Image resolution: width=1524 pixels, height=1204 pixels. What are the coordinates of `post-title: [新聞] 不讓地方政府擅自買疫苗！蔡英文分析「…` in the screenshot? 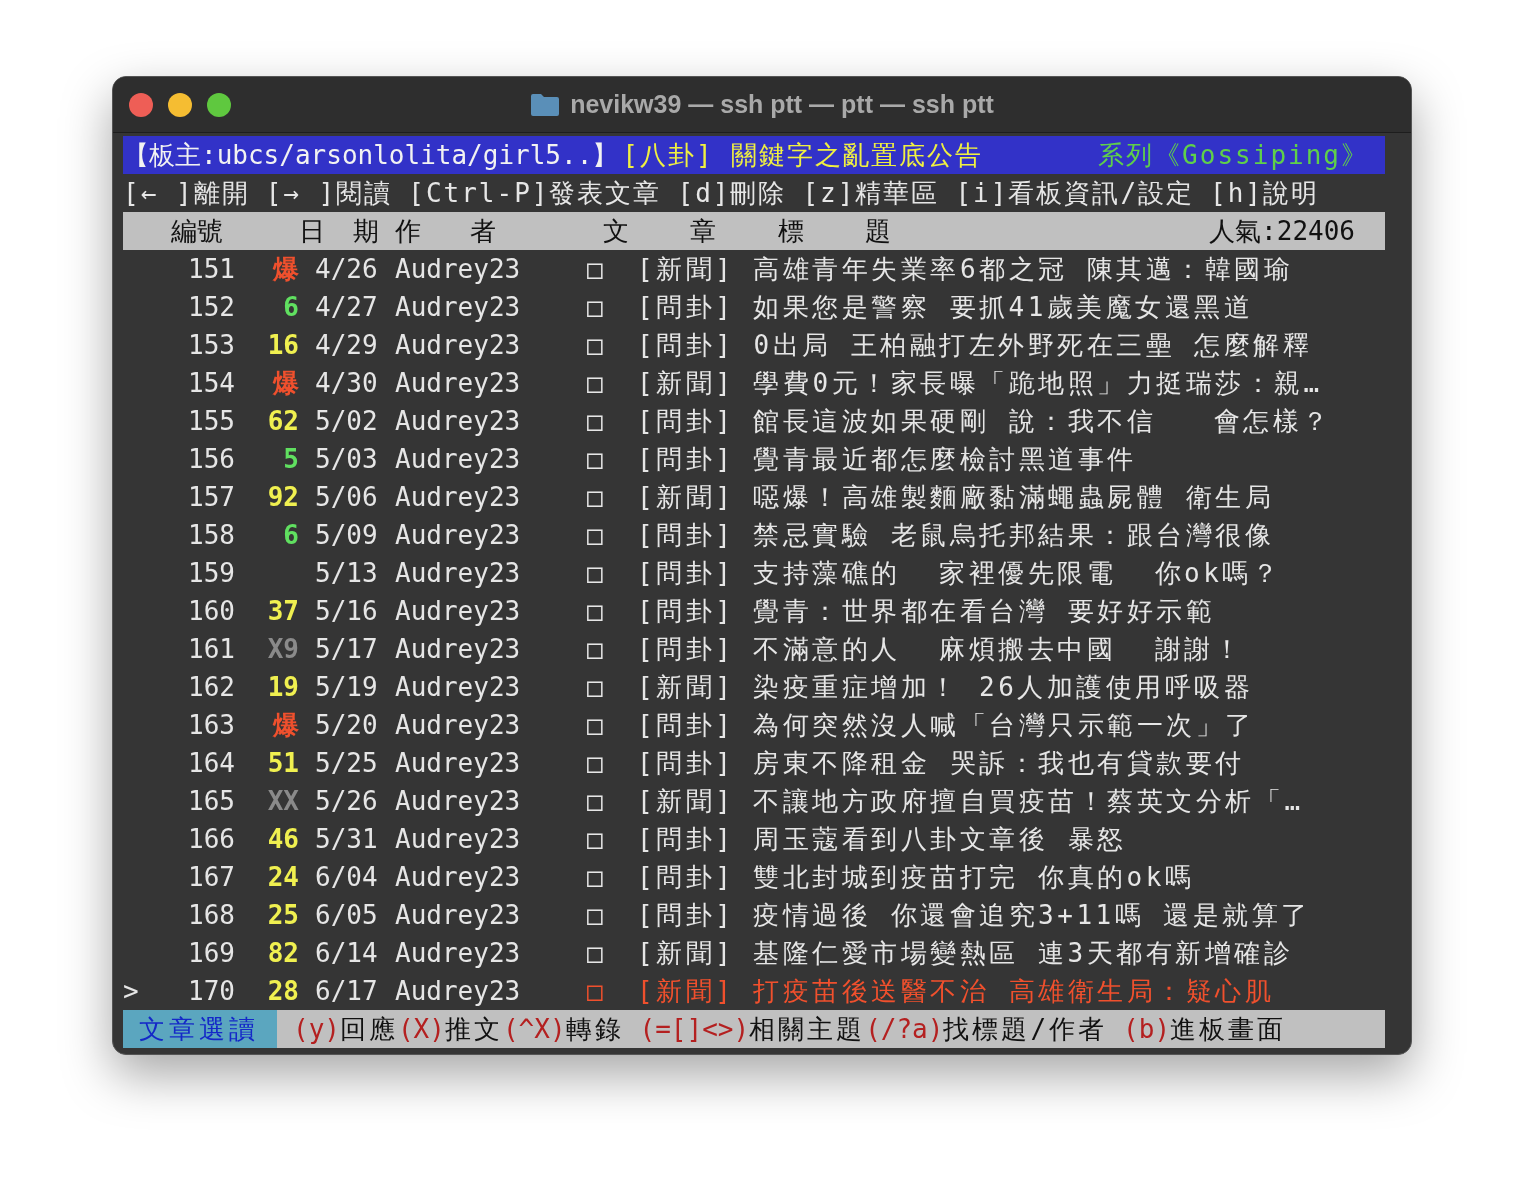 It's located at (970, 801).